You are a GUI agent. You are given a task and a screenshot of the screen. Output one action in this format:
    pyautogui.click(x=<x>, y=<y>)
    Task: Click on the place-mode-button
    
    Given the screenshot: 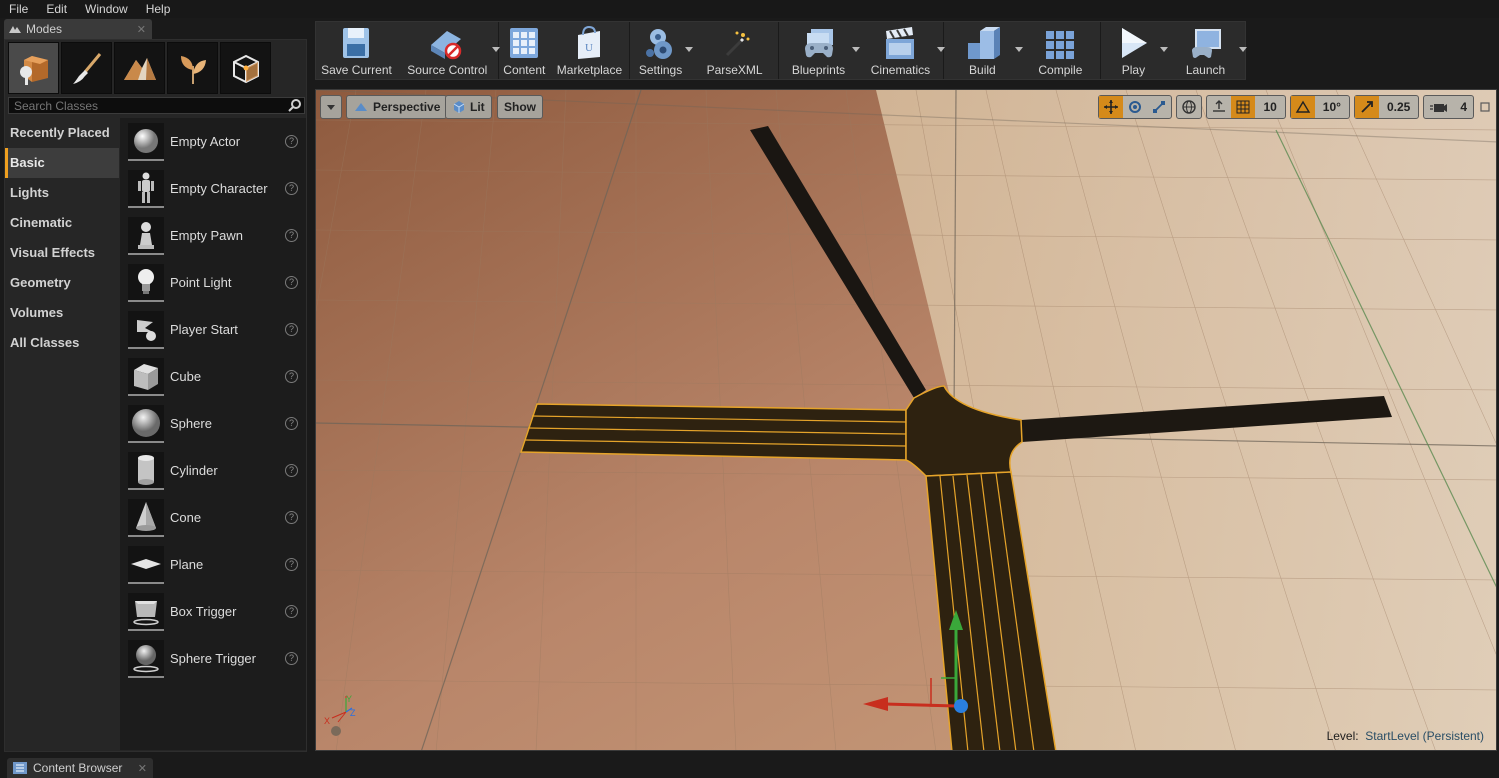 What is the action you would take?
    pyautogui.click(x=33, y=68)
    